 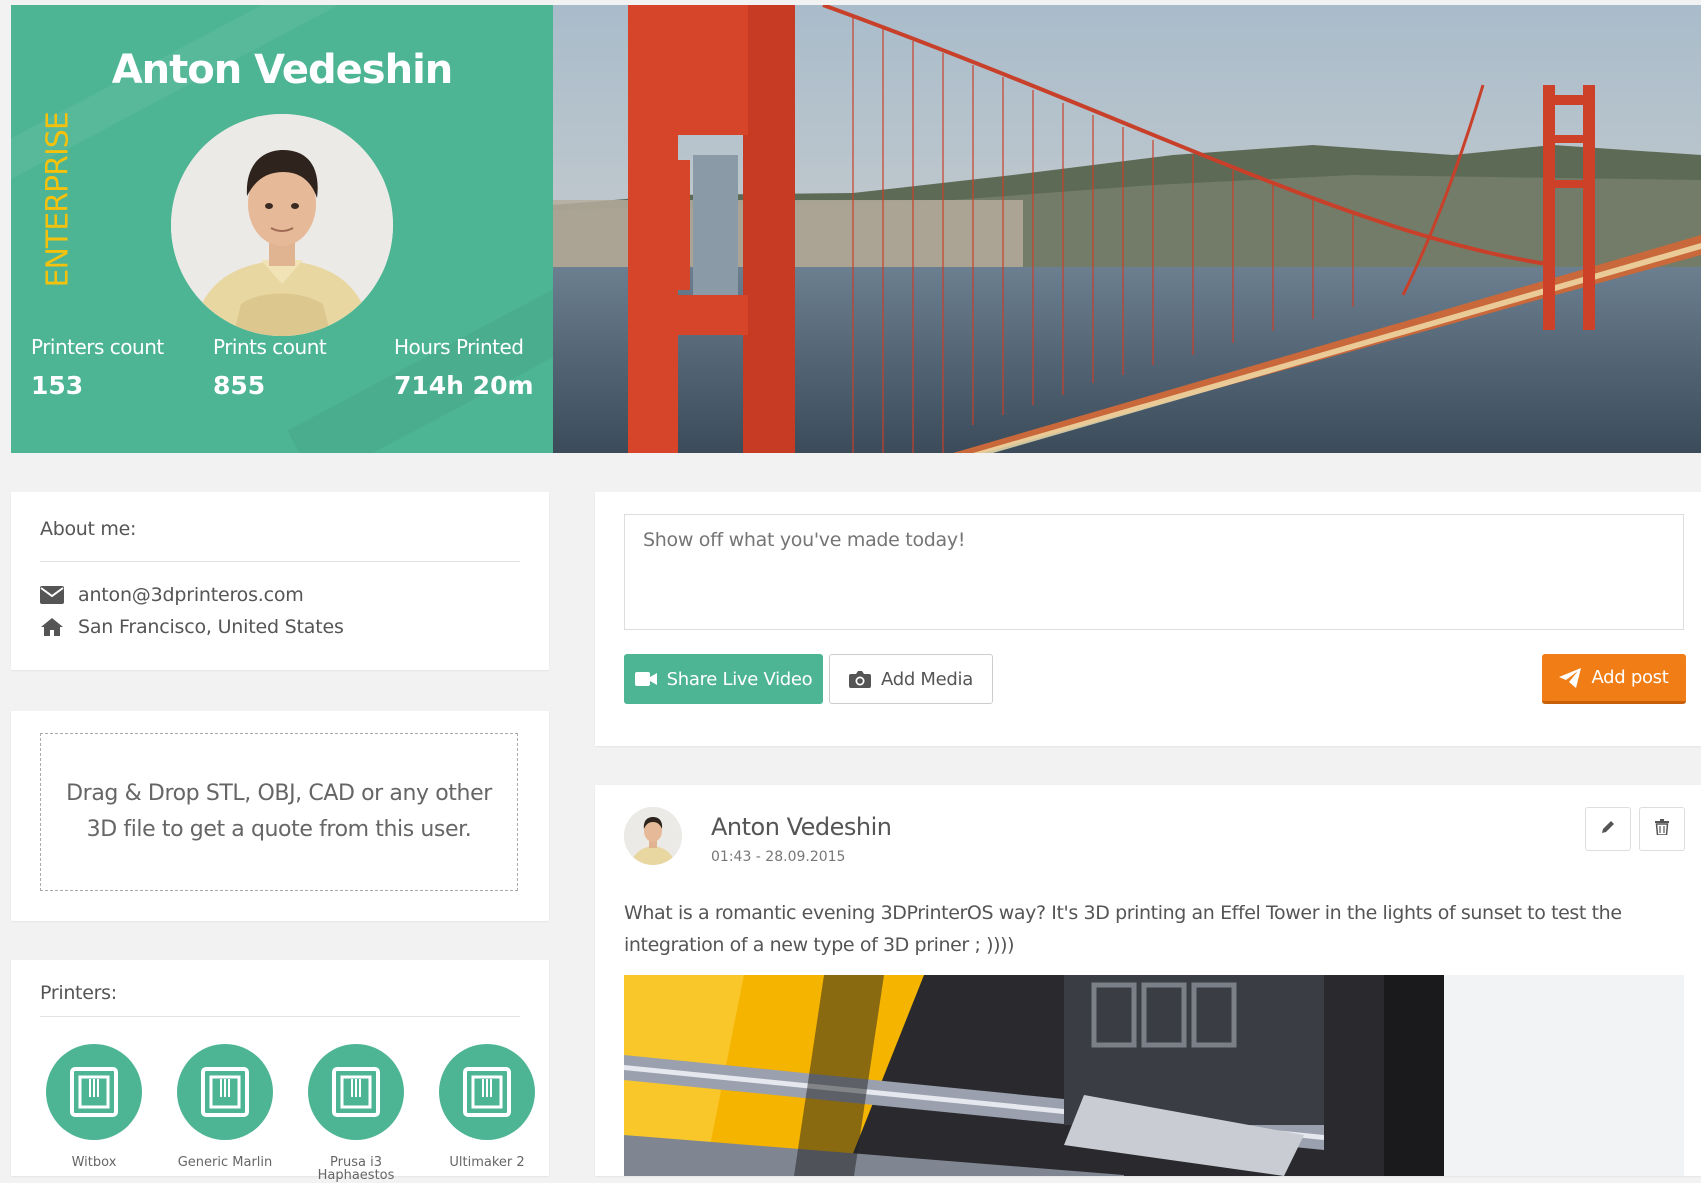 I want to click on add-post-button: Add post, so click(x=1614, y=679).